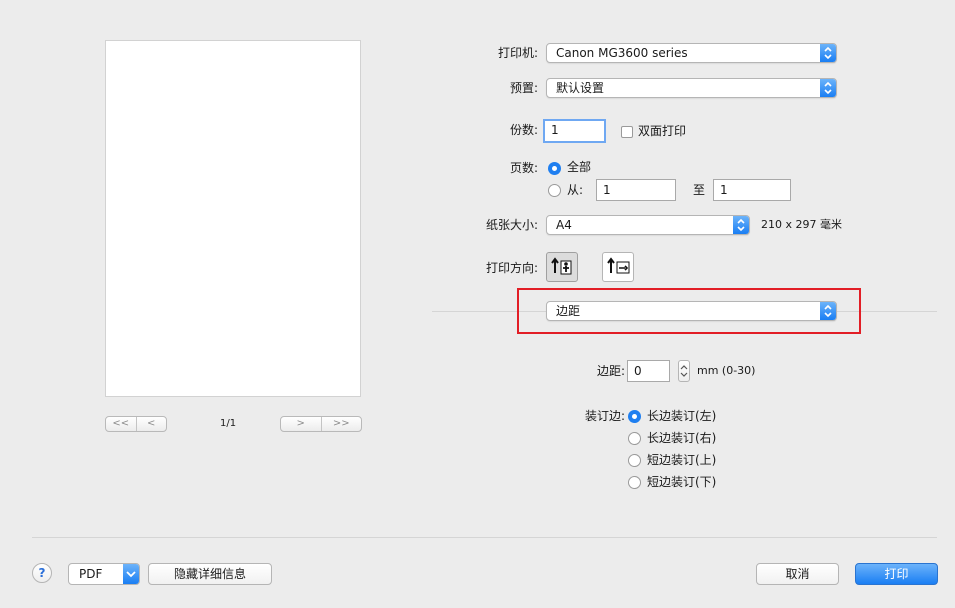 This screenshot has width=955, height=608. What do you see at coordinates (636, 190) in the screenshot?
I see `pages-from-field: 1` at bounding box center [636, 190].